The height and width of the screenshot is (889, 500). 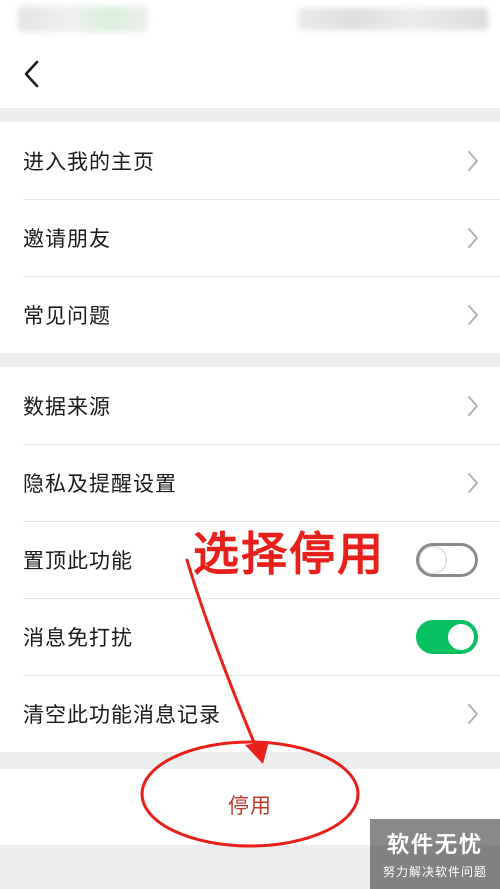 I want to click on annotation-label: 选择停用, so click(x=289, y=554).